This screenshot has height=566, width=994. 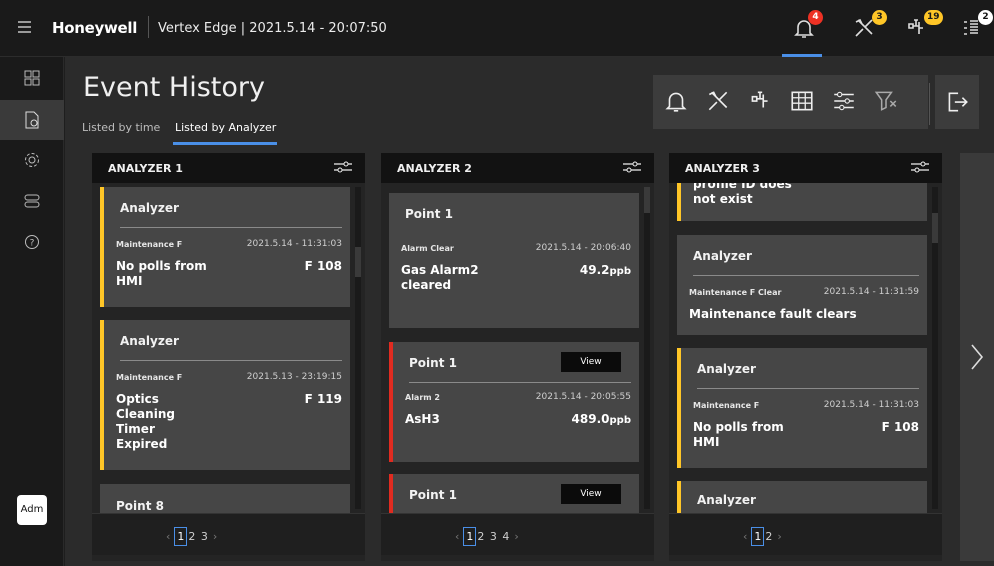 What do you see at coordinates (32, 161) in the screenshot?
I see `rail-item-settings` at bounding box center [32, 161].